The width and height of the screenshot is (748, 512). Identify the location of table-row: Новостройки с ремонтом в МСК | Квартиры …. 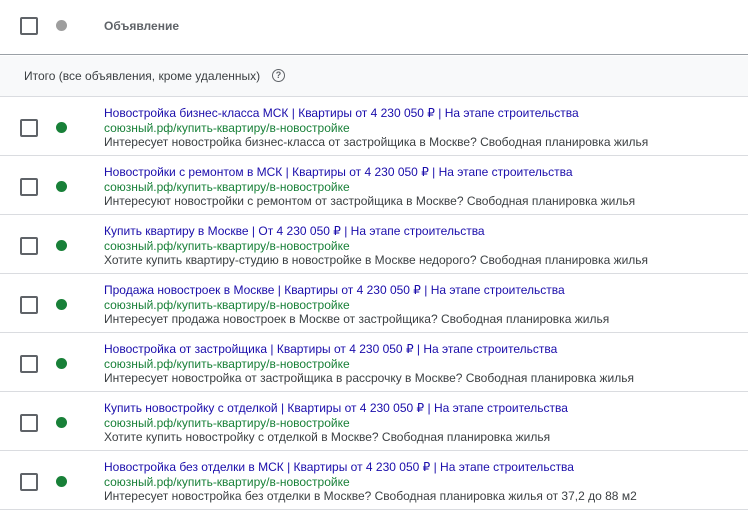
(374, 185).